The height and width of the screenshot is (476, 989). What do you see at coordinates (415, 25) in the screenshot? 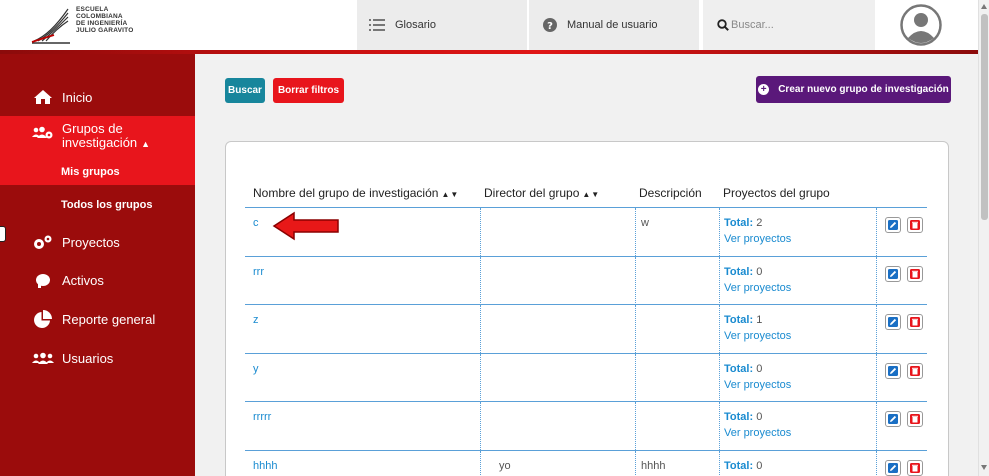
I see `glosario-label: Glosario` at bounding box center [415, 25].